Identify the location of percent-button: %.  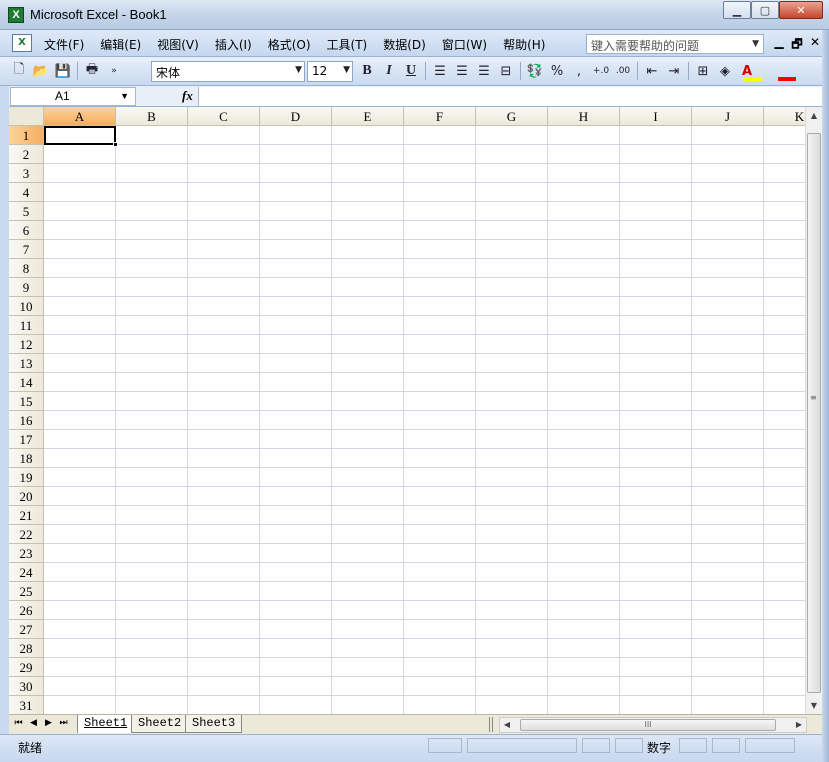
(557, 71).